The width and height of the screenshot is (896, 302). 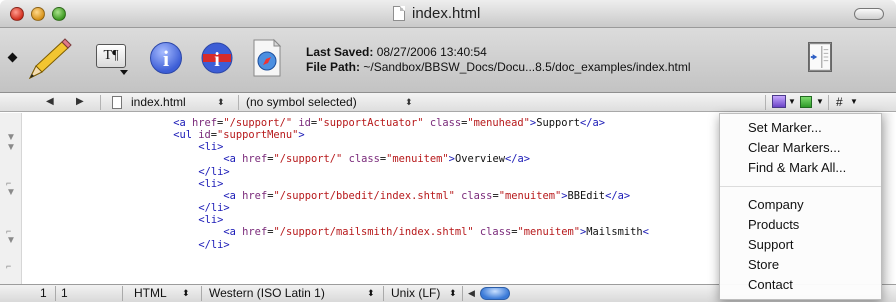 What do you see at coordinates (48, 60) in the screenshot?
I see `pencil-icon` at bounding box center [48, 60].